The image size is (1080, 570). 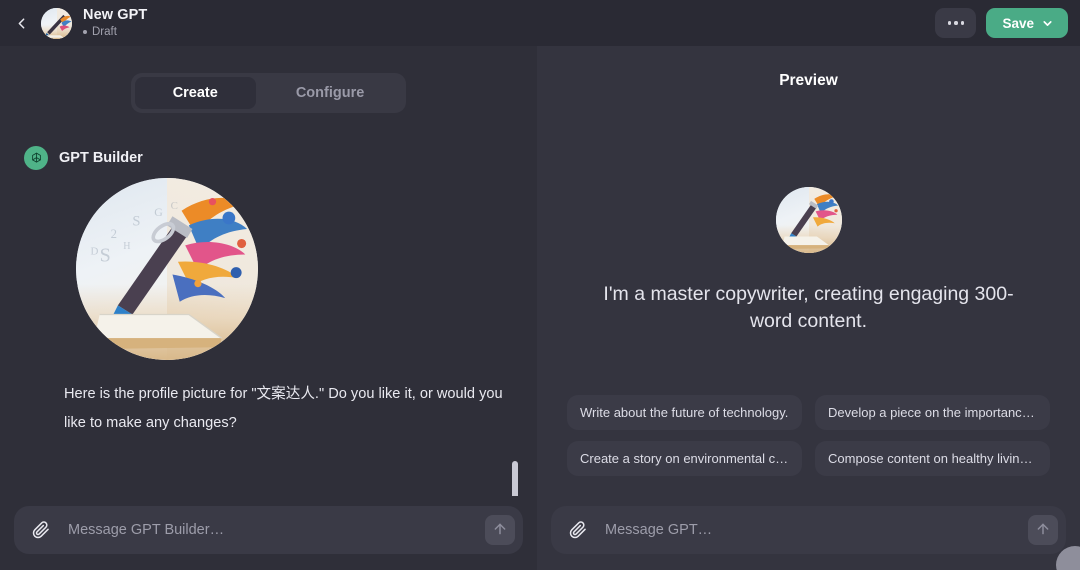 I want to click on page-title: New GPT, so click(x=115, y=15).